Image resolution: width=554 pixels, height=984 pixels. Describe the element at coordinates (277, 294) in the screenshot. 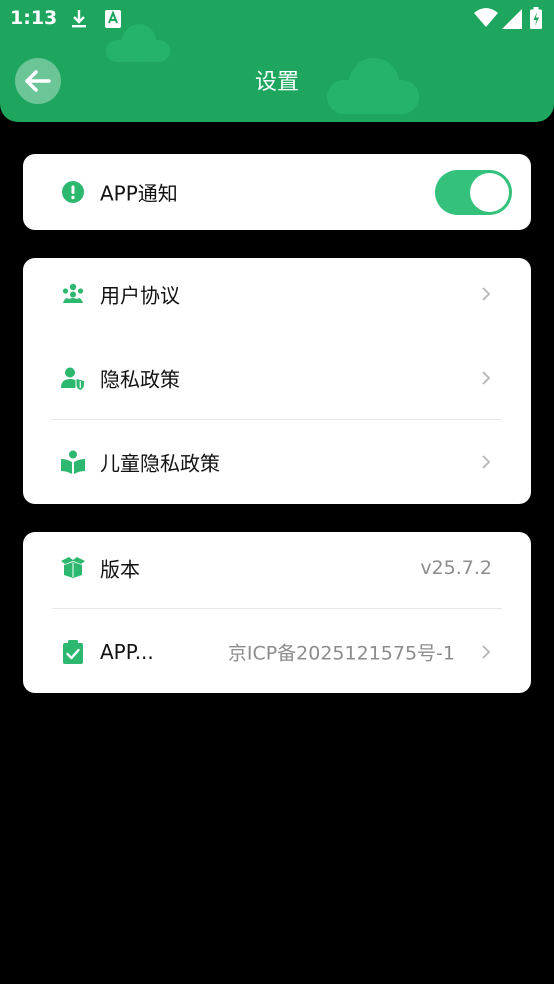

I see `user-agreement-row: 用户协议` at that location.